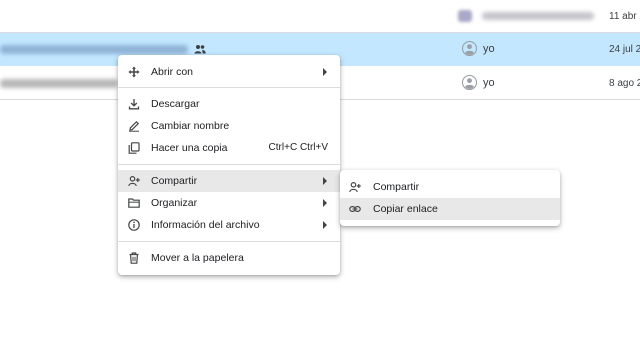 This screenshot has width=640, height=360. Describe the element at coordinates (298, 147) in the screenshot. I see `keyboard-shortcut: Ctrl+C Ctrl+V` at that location.